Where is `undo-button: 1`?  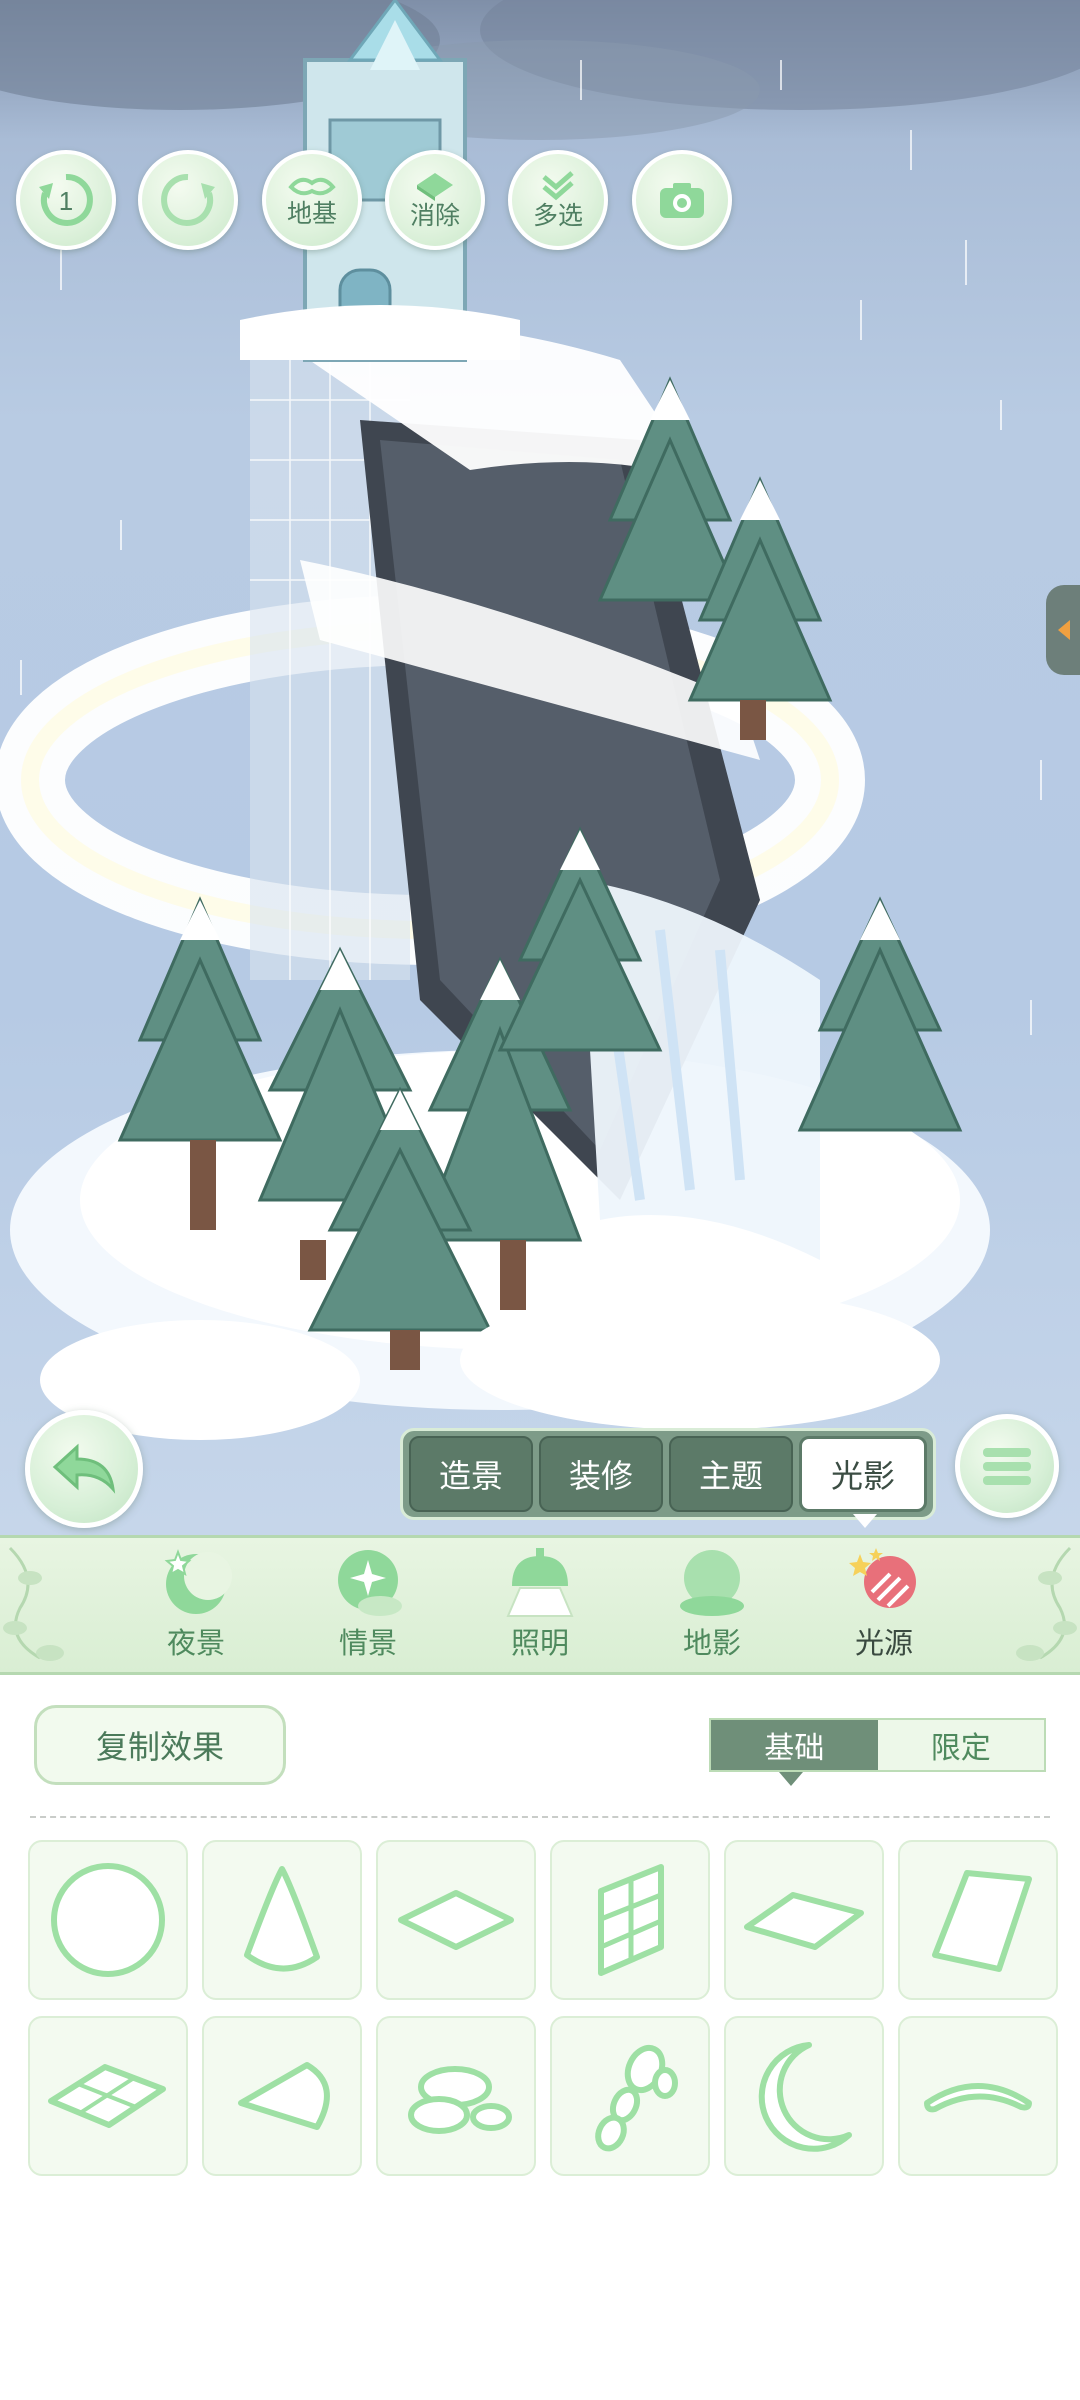 undo-button: 1 is located at coordinates (66, 200).